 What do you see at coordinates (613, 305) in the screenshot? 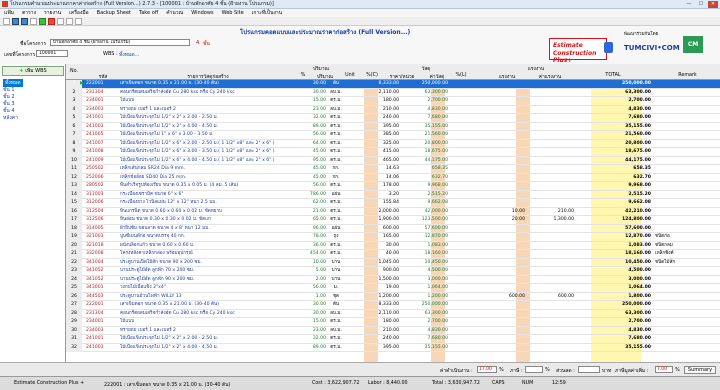
I see `cell-total: 250,000.00` at bounding box center [613, 305].